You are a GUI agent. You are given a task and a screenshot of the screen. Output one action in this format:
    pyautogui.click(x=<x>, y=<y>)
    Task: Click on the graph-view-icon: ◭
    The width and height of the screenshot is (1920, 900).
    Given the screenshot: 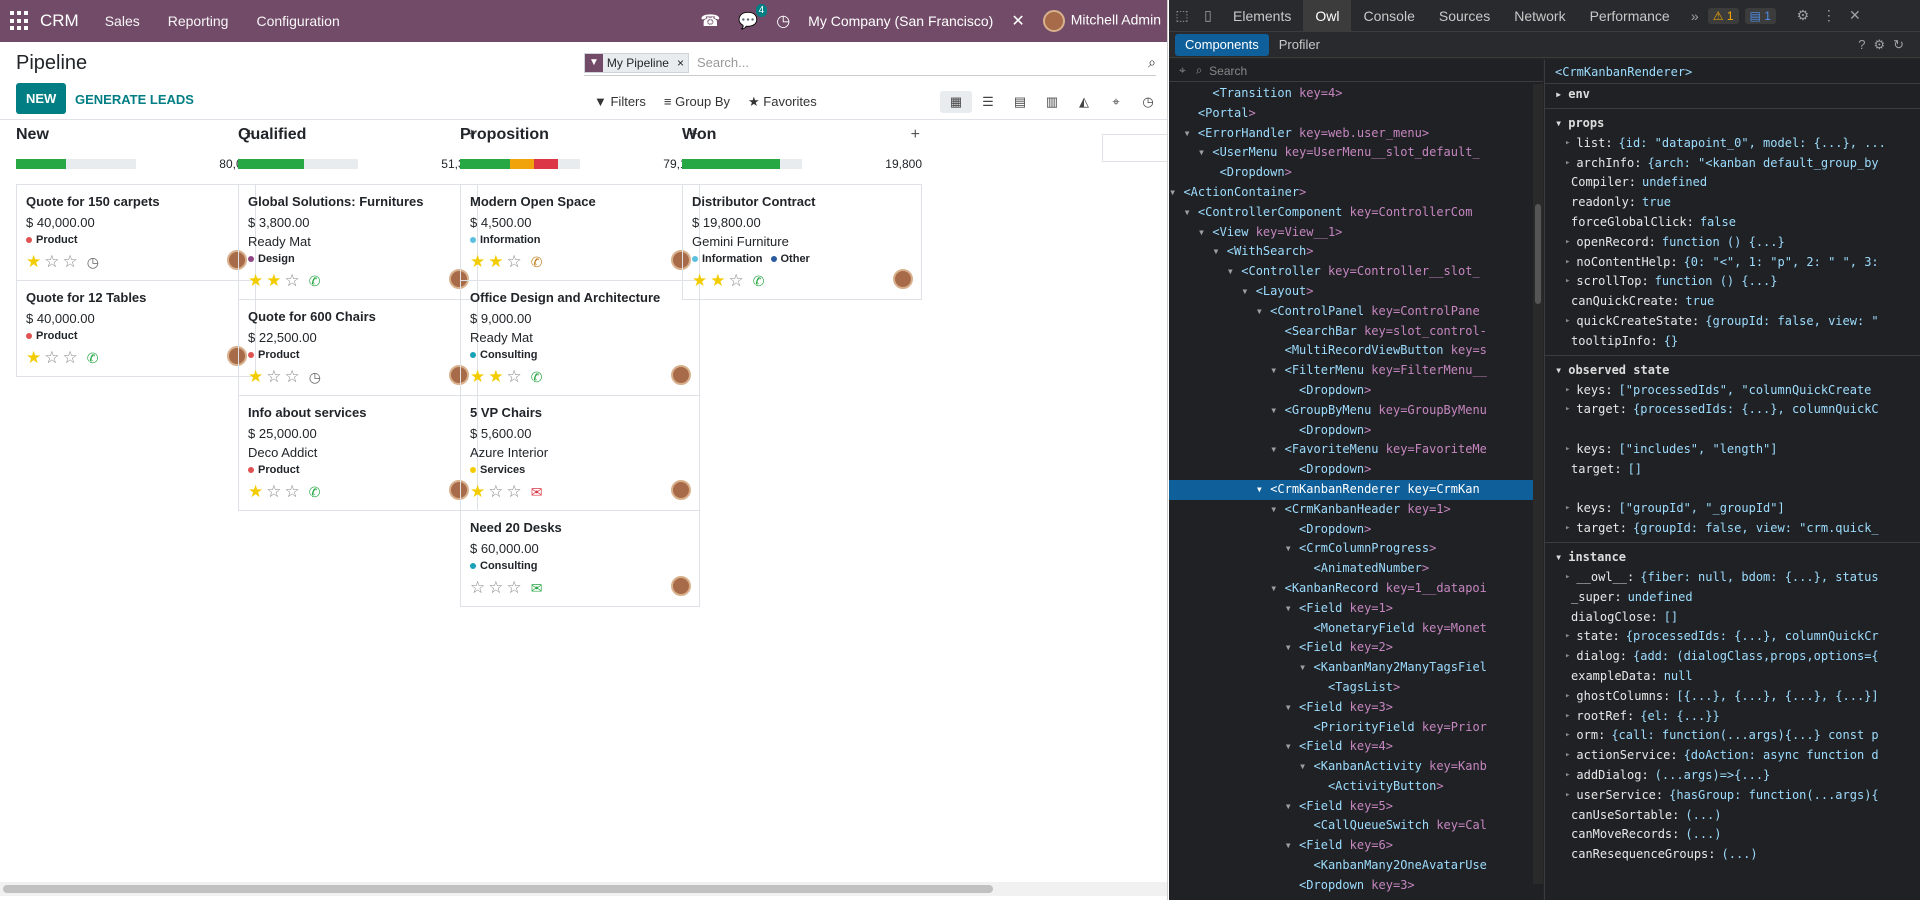 What is the action you would take?
    pyautogui.click(x=1084, y=102)
    